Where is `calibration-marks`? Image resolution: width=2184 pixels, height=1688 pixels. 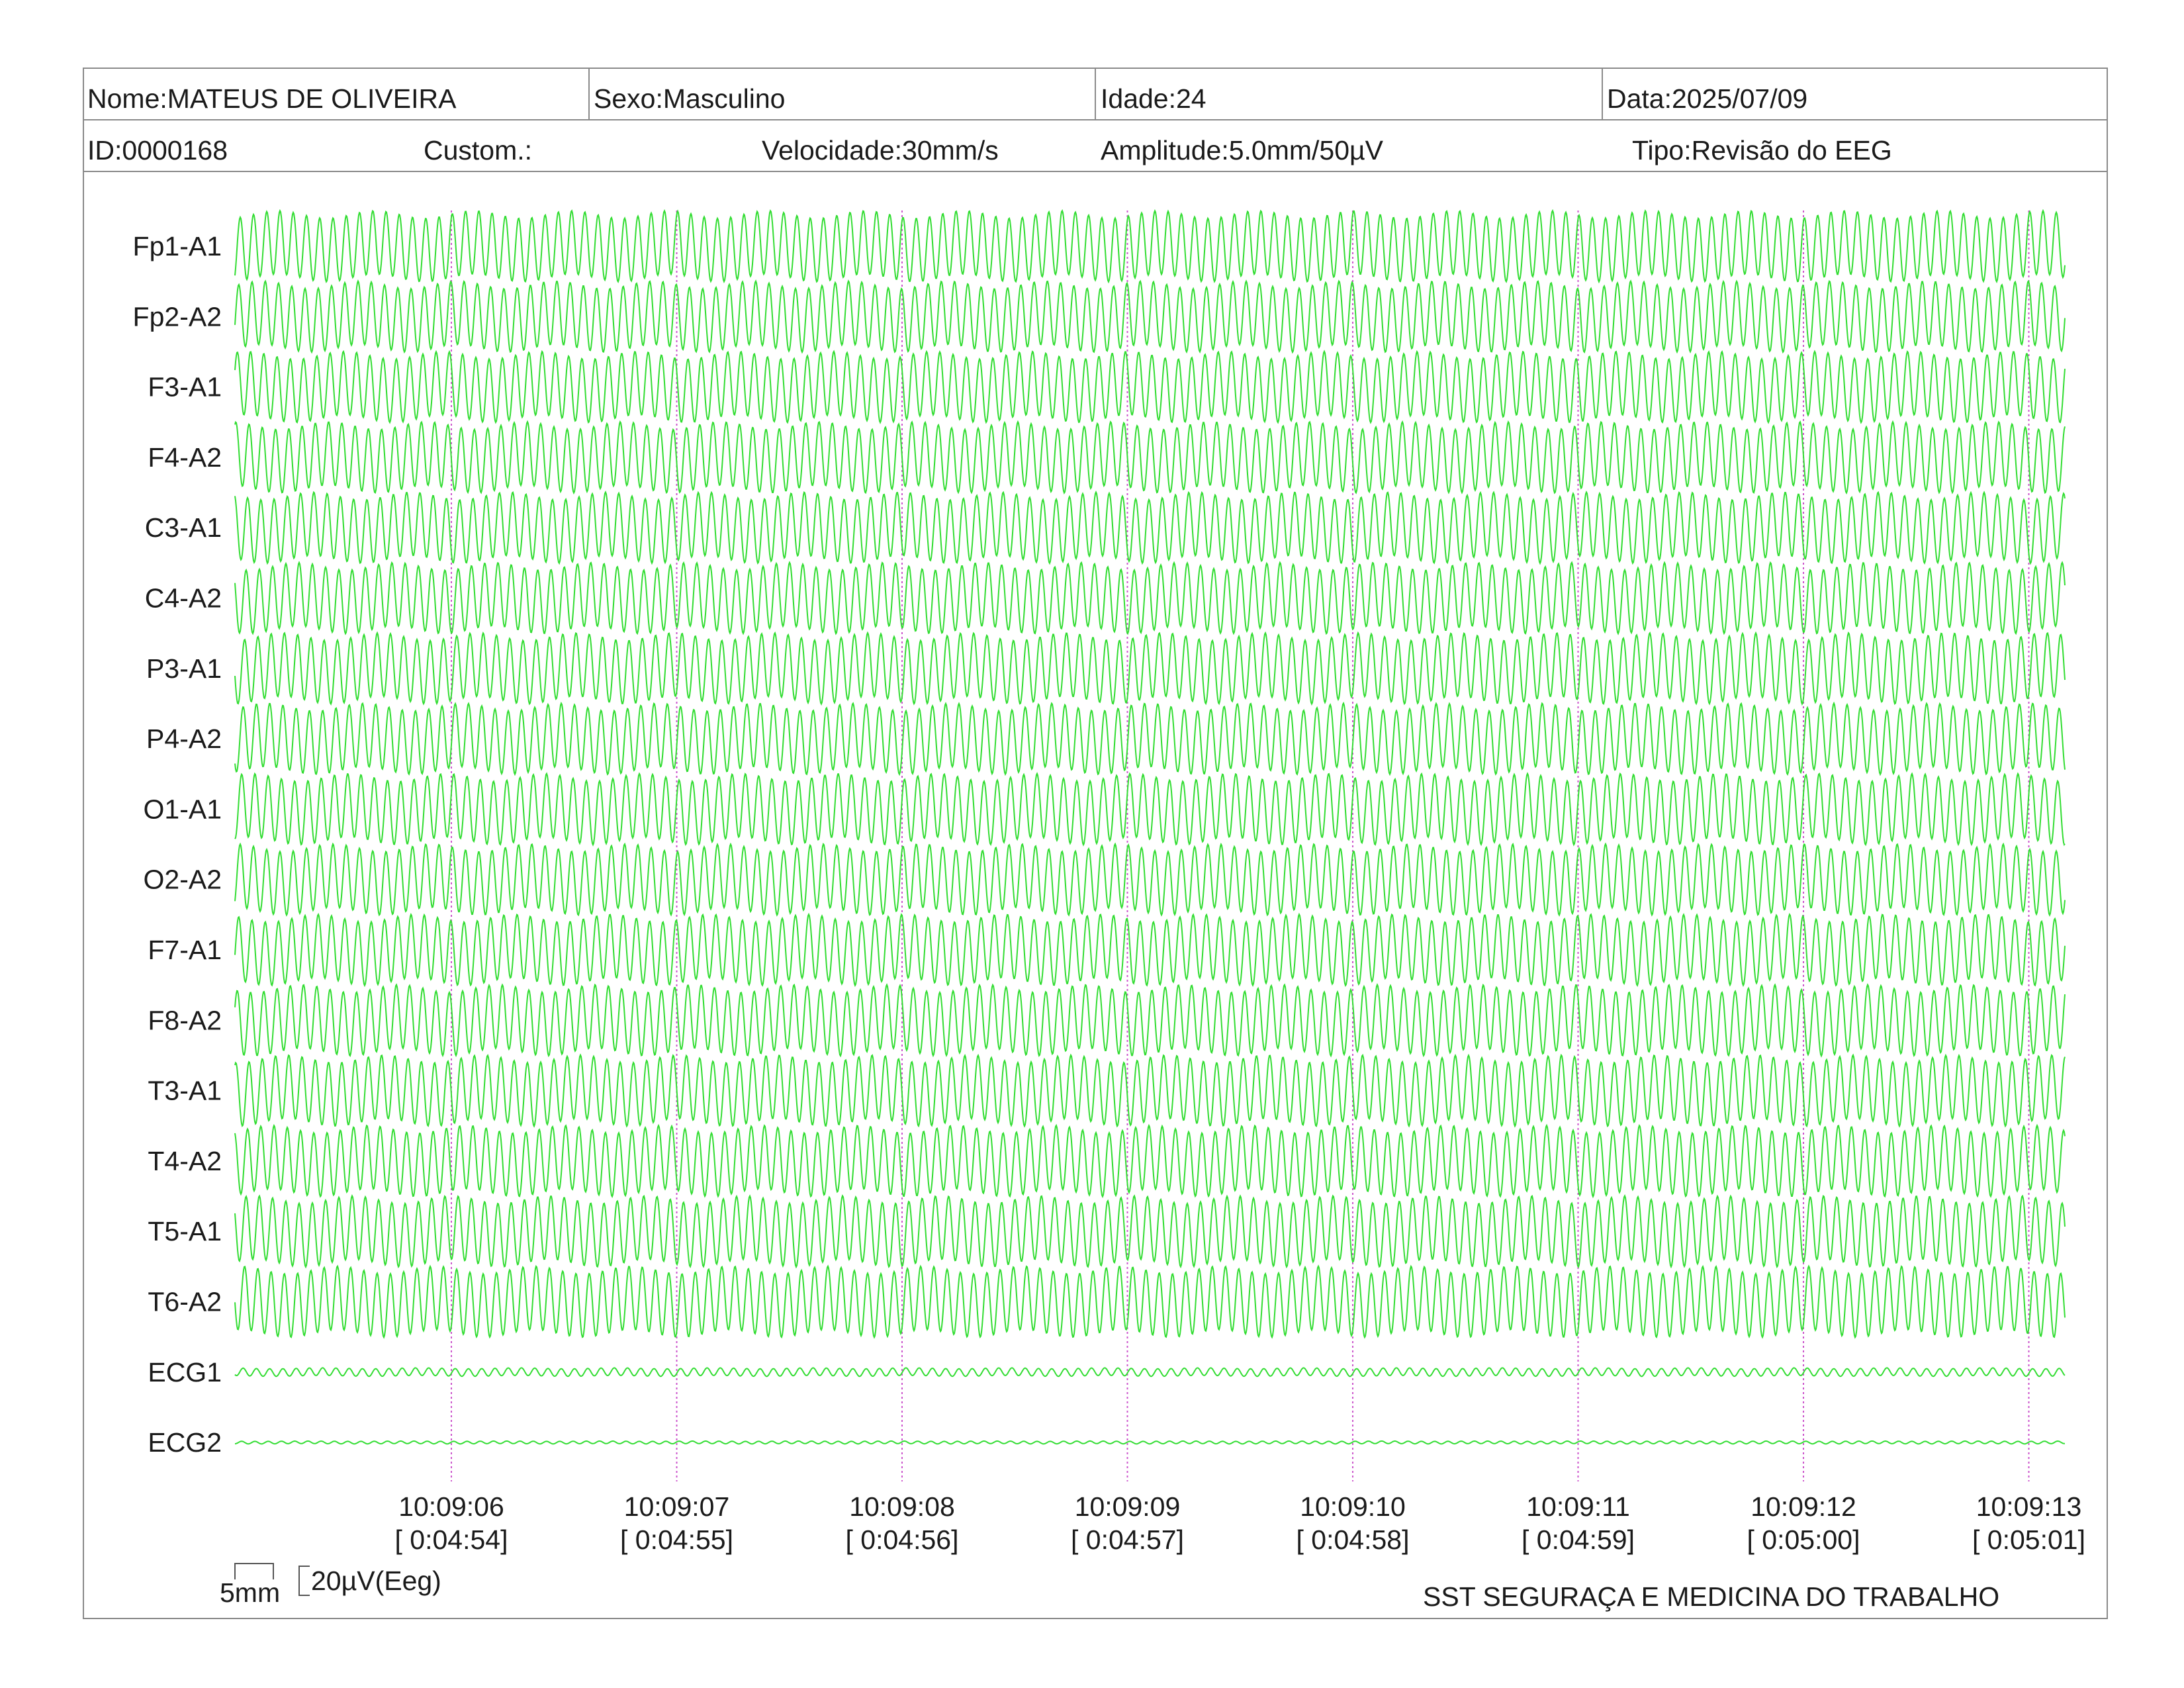
calibration-marks is located at coordinates (272, 1579).